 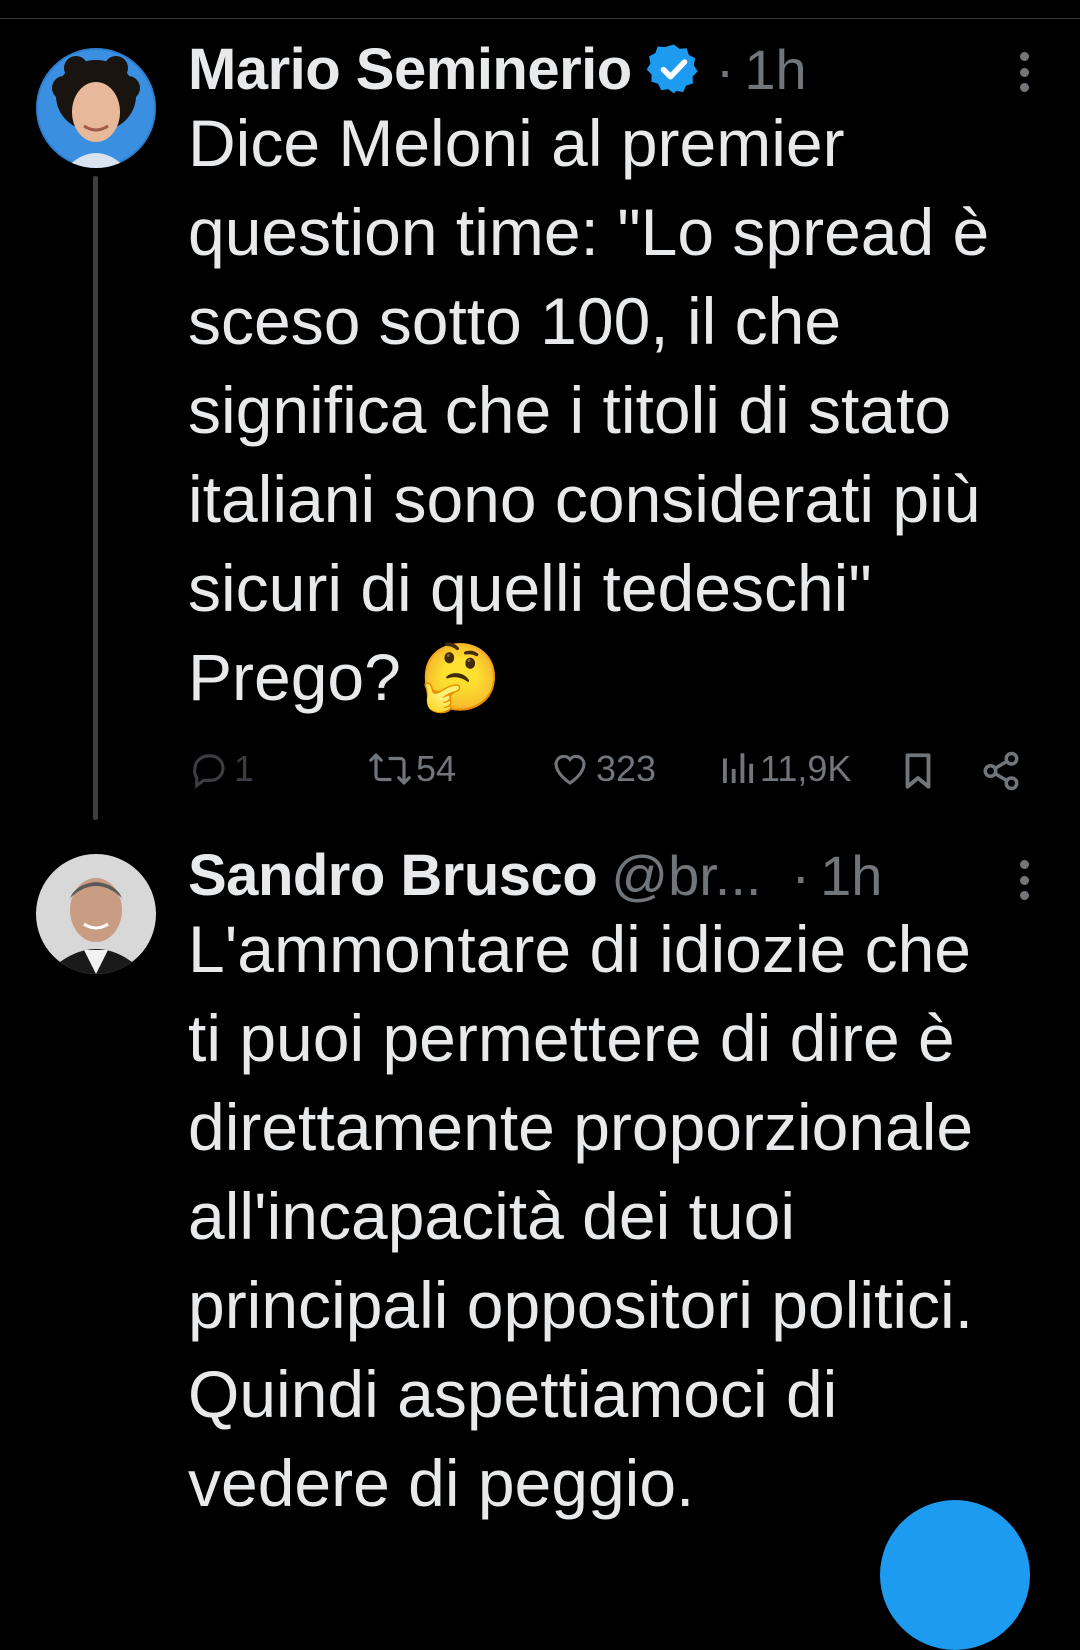 I want to click on author-name: Mario Seminerio, so click(x=410, y=69).